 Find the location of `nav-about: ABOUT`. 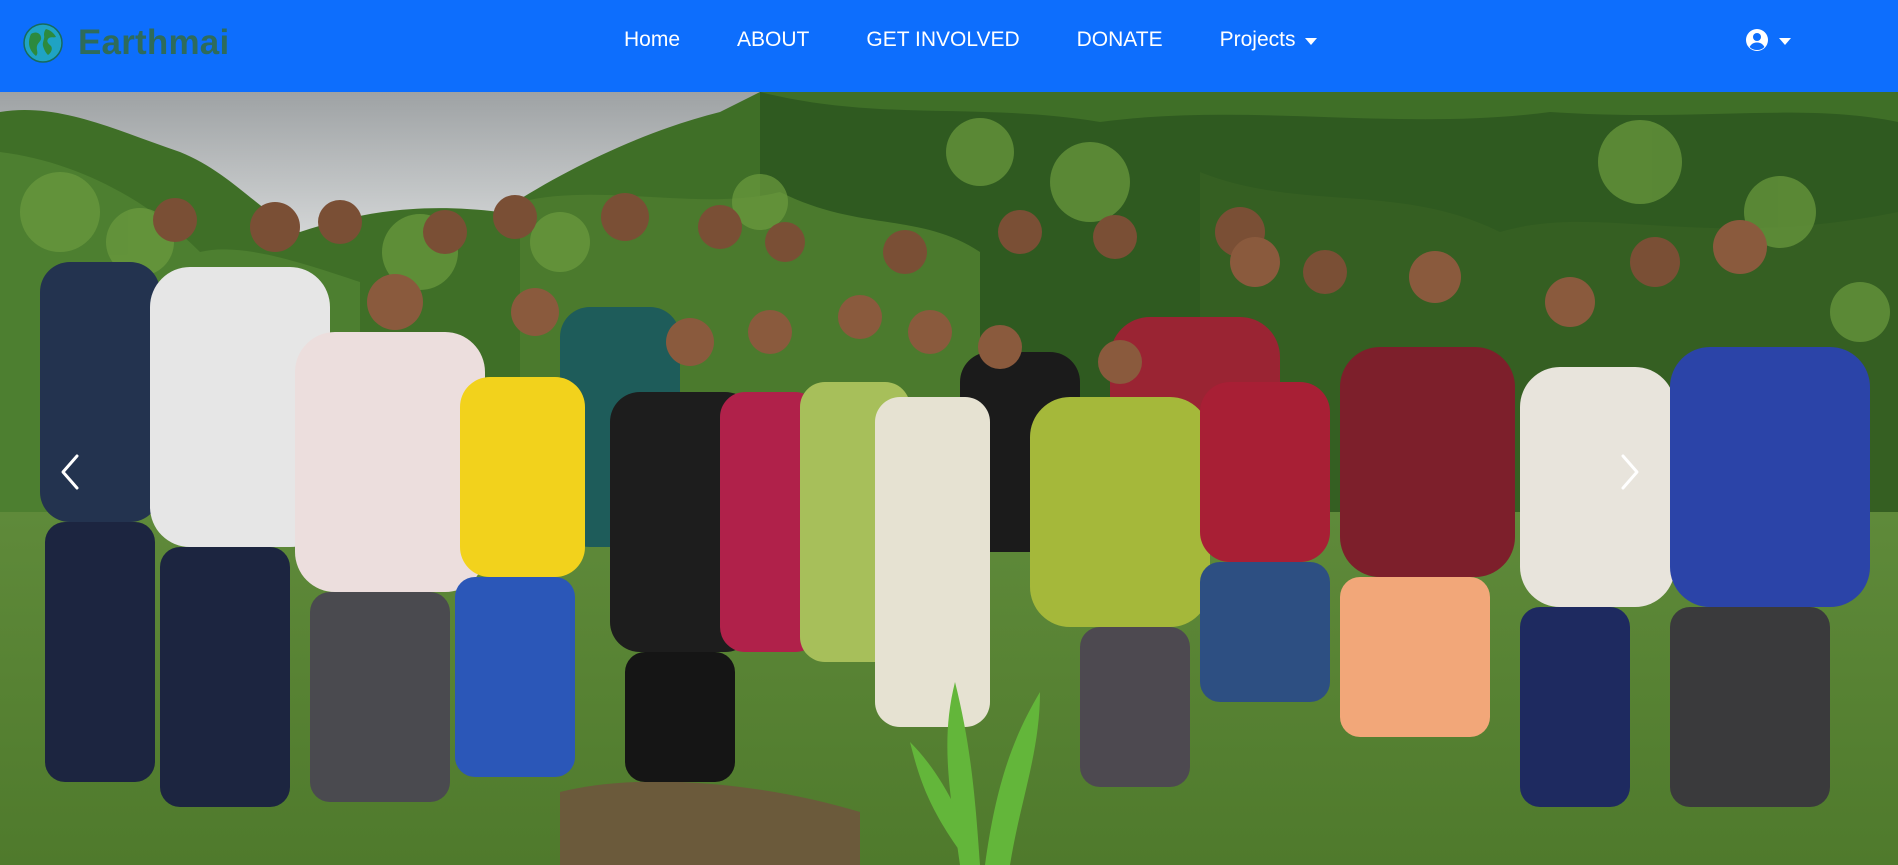

nav-about: ABOUT is located at coordinates (773, 40).